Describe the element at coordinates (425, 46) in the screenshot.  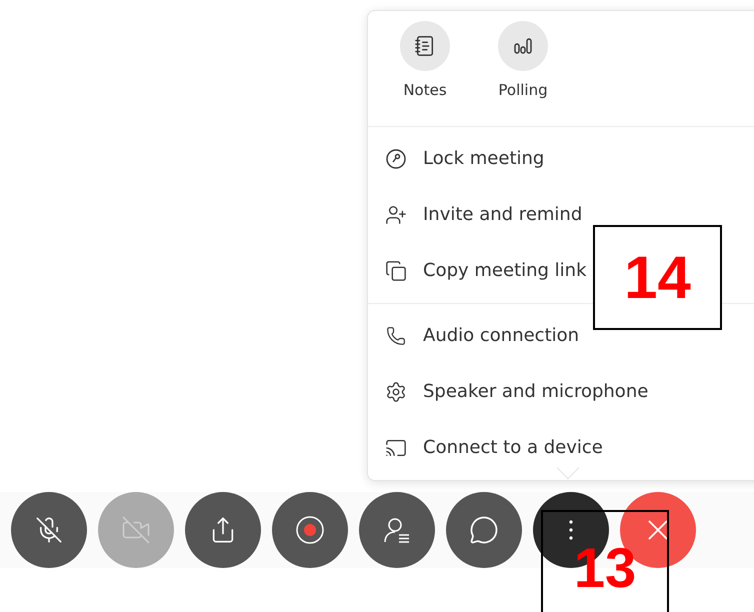
I see `notepad-icon` at that location.